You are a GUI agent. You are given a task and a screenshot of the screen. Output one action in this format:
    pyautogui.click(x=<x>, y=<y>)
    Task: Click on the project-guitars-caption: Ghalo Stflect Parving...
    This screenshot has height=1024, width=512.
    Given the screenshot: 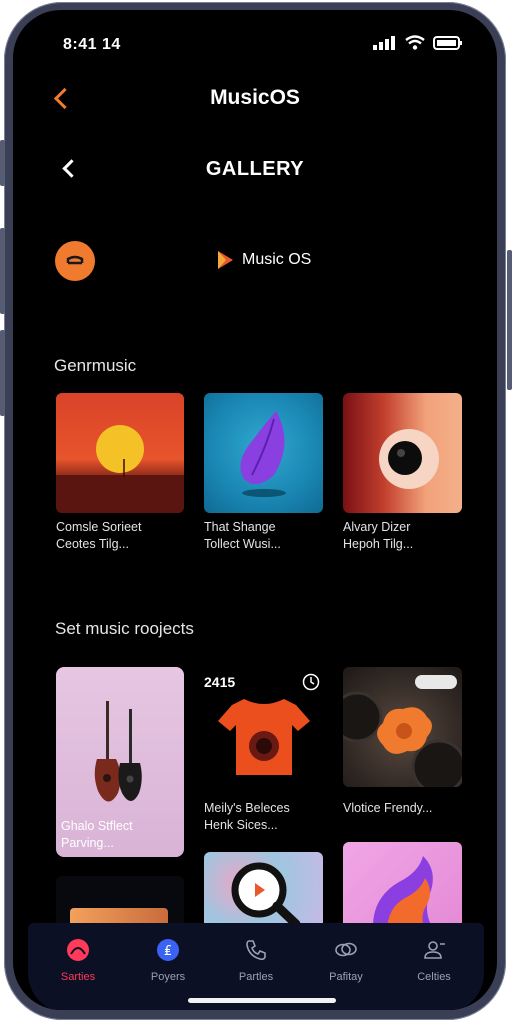 What is the action you would take?
    pyautogui.click(x=97, y=835)
    